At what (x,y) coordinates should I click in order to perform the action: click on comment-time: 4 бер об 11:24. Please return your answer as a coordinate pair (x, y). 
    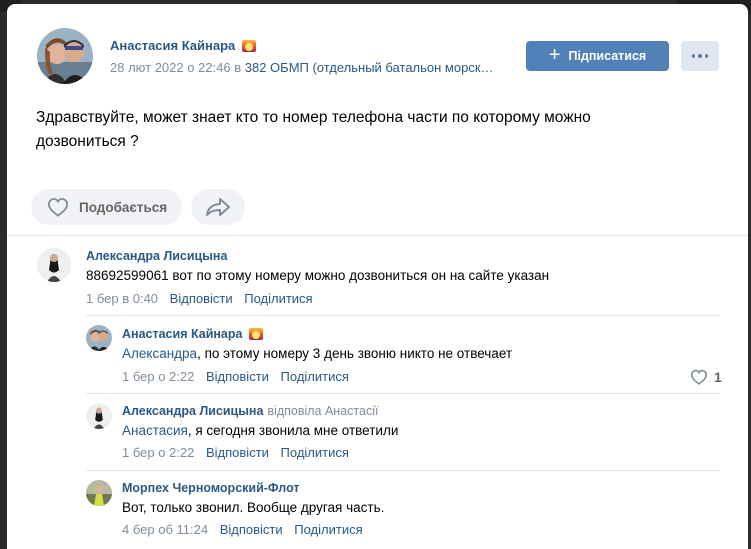
    Looking at the image, I should click on (165, 529).